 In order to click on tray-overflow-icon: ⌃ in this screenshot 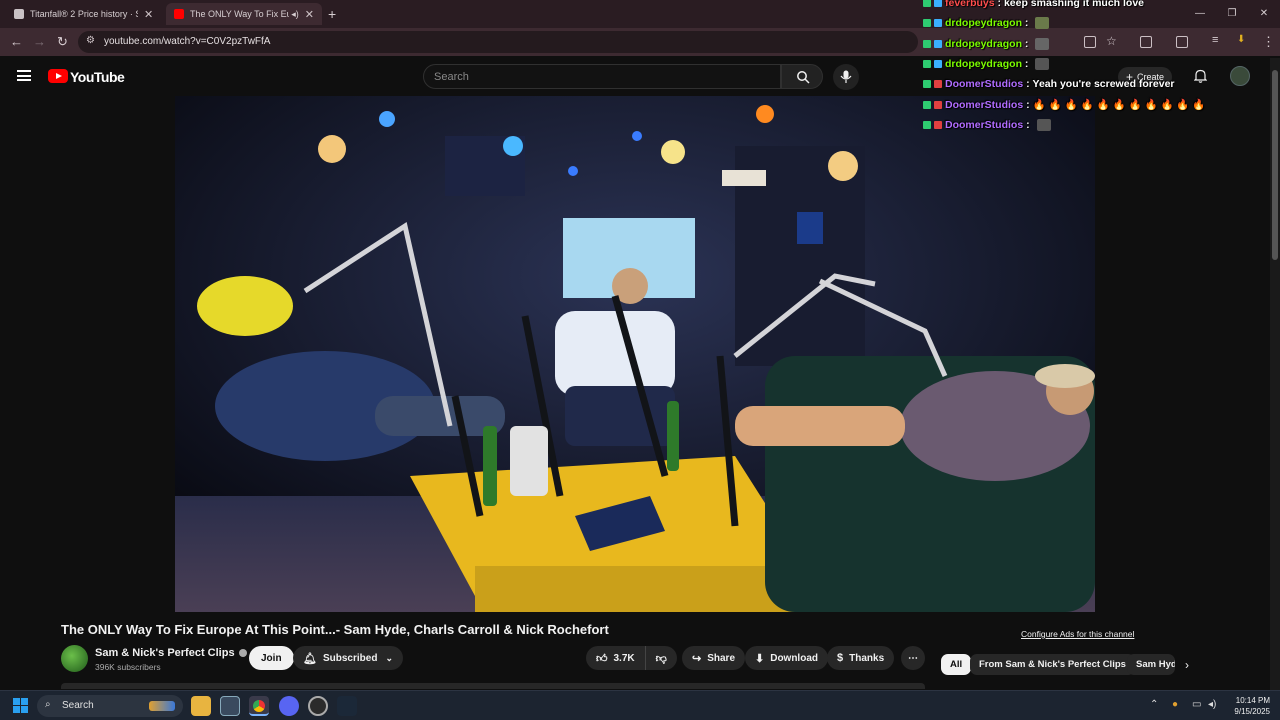, I will do `click(1154, 704)`.